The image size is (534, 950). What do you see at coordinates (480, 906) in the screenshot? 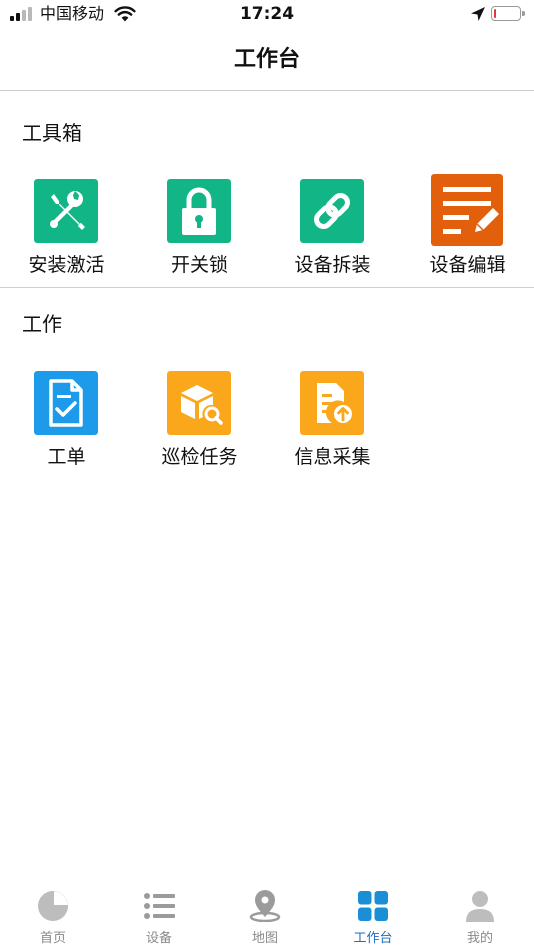
I see `user-icon` at bounding box center [480, 906].